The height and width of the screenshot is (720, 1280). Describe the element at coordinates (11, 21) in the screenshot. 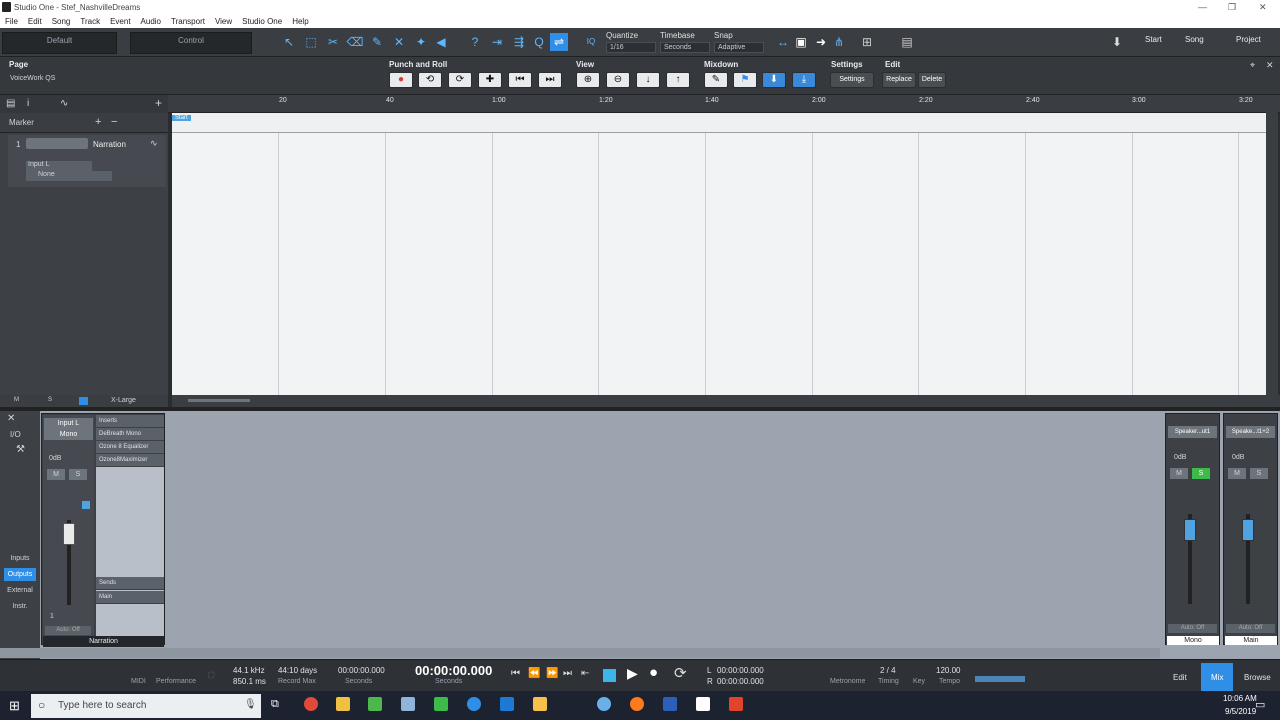

I see `menu-file: File` at that location.